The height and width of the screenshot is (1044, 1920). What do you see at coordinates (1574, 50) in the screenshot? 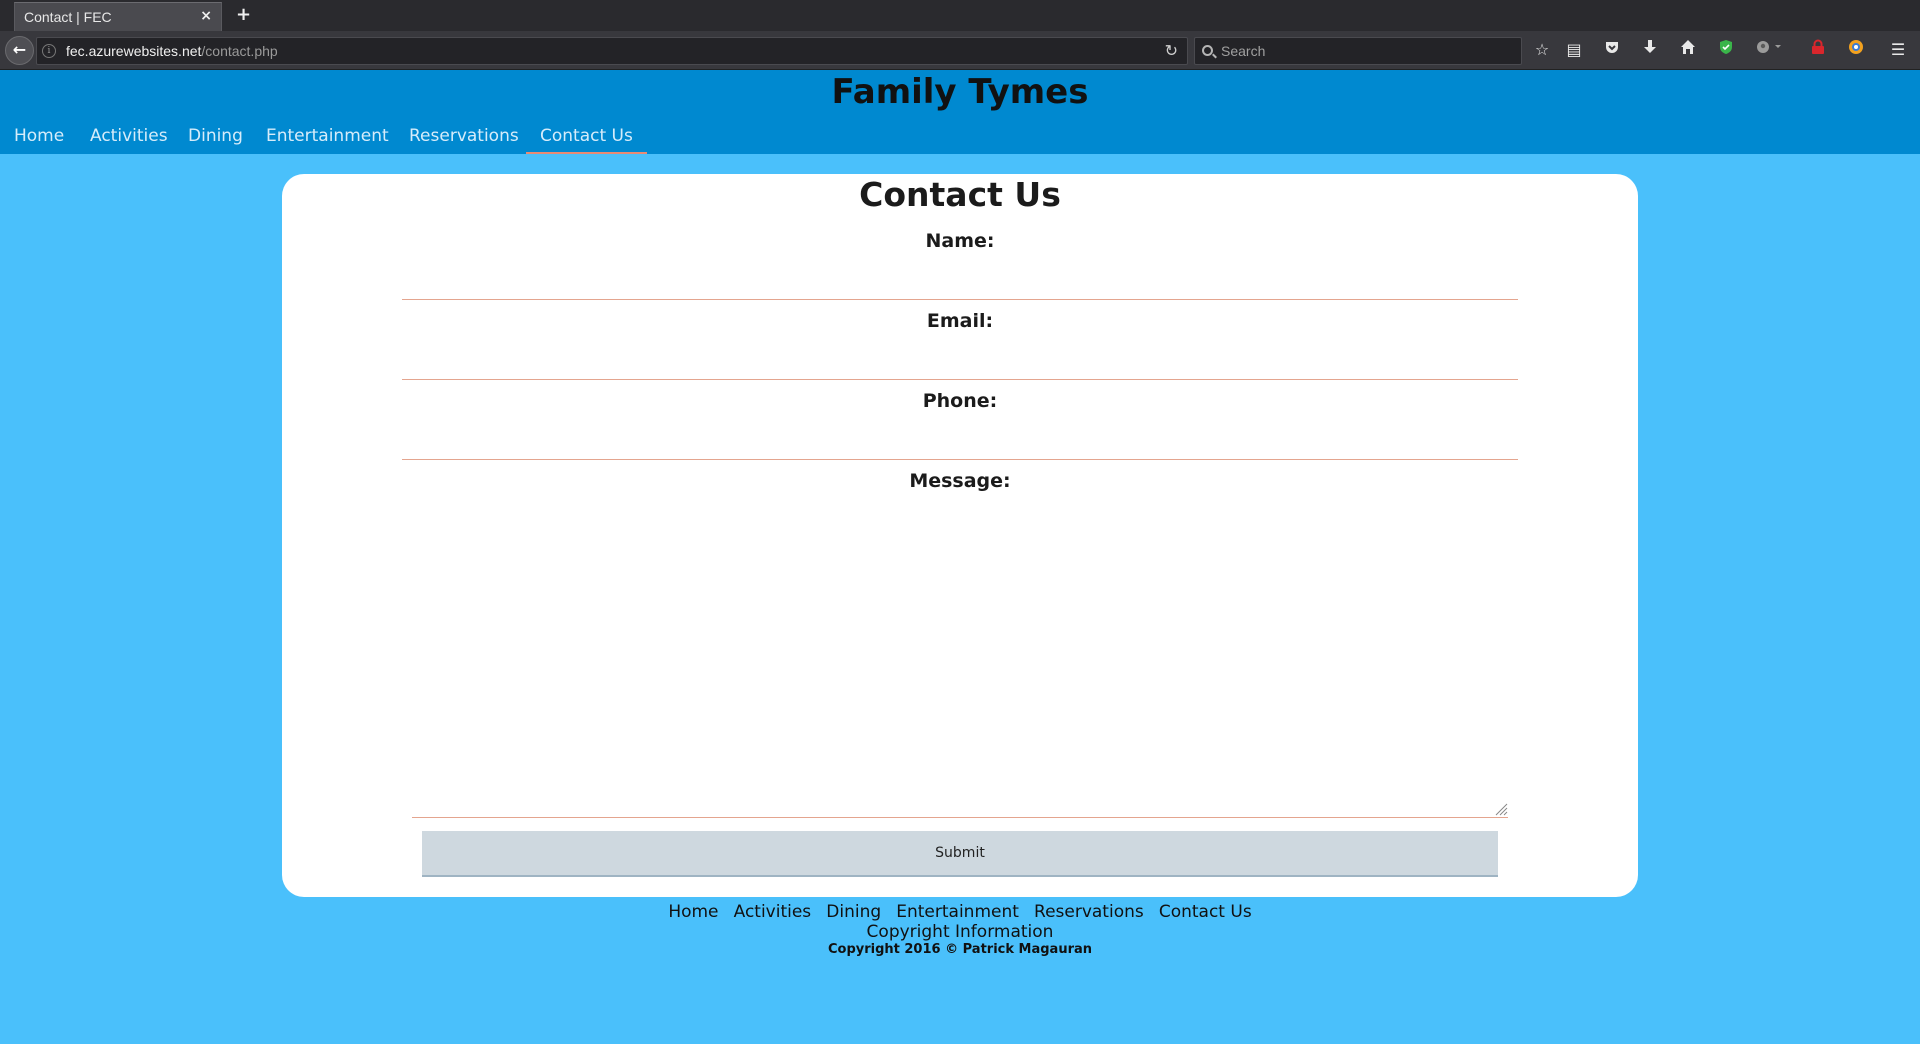
I see `reading-list-icon: ▤` at bounding box center [1574, 50].